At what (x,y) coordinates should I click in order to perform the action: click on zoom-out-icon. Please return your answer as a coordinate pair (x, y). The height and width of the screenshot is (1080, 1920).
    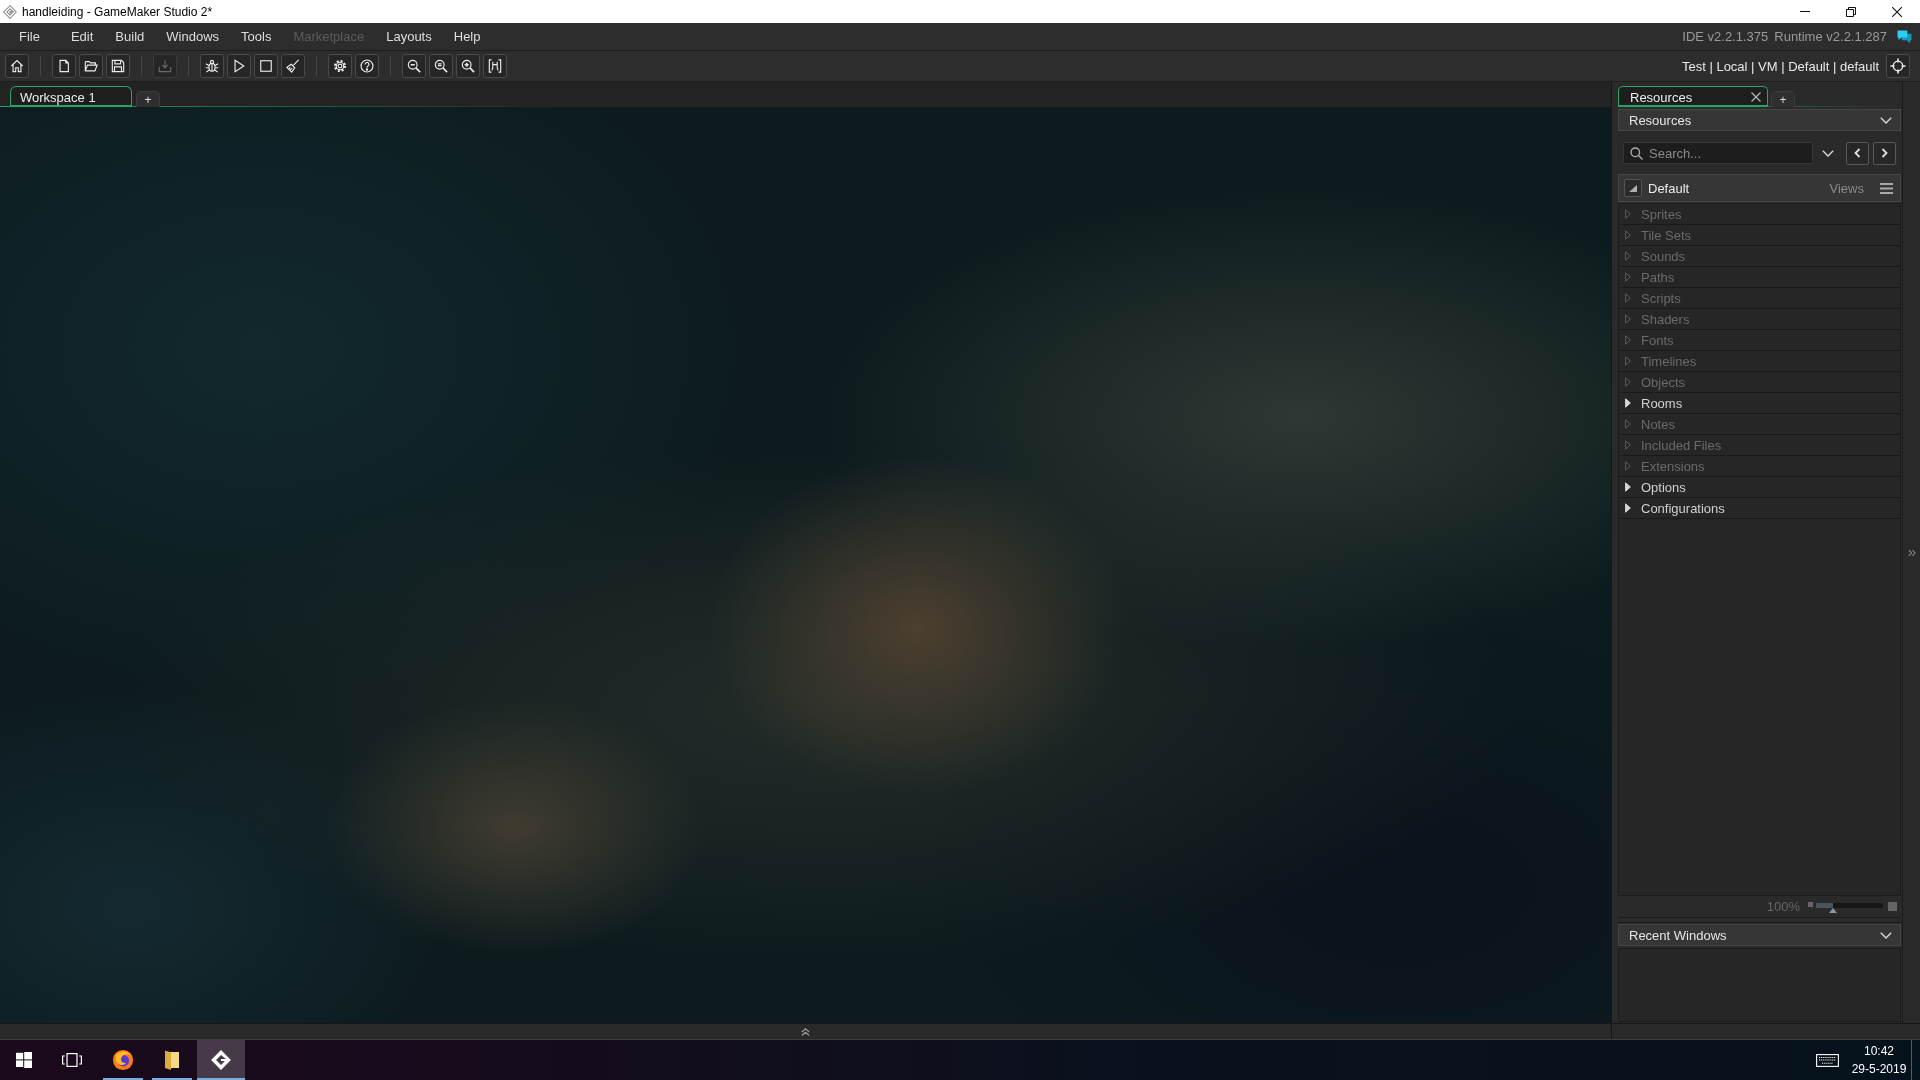
    Looking at the image, I should click on (414, 66).